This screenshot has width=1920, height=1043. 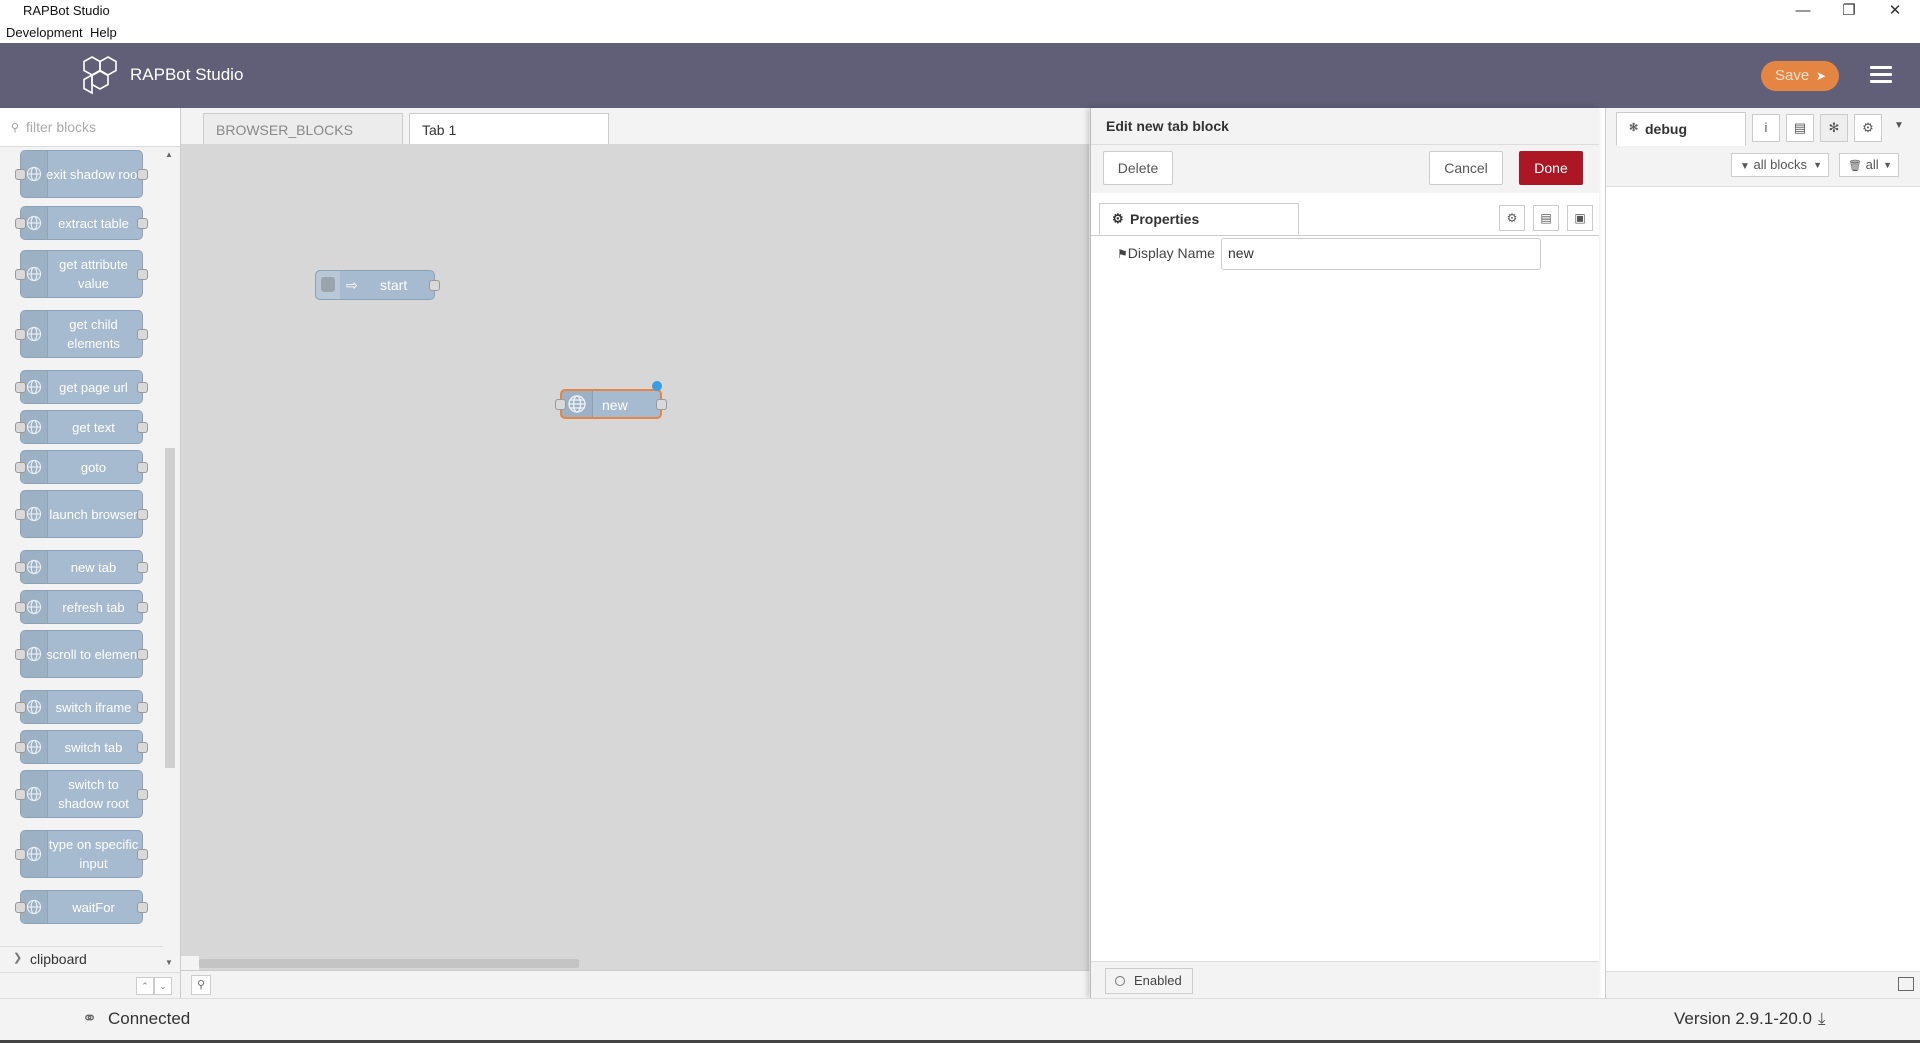 I want to click on globe-icon, so click(x=577, y=404).